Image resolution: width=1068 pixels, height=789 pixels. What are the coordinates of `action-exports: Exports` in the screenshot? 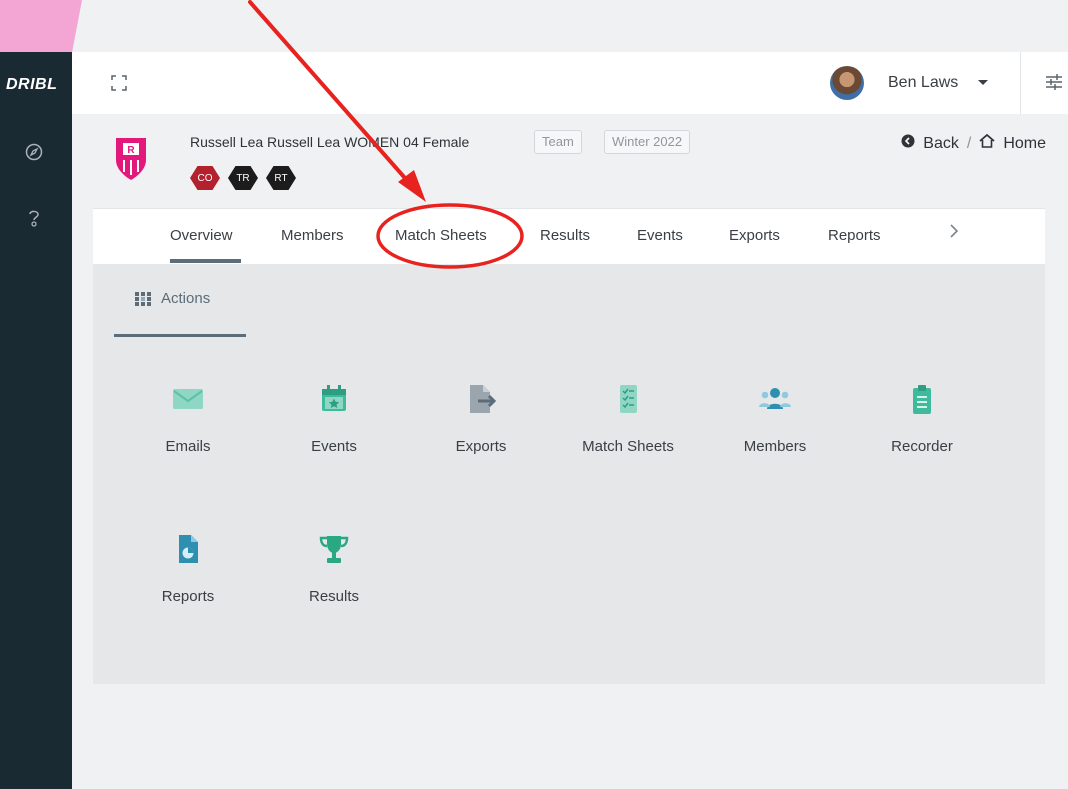 It's located at (481, 432).